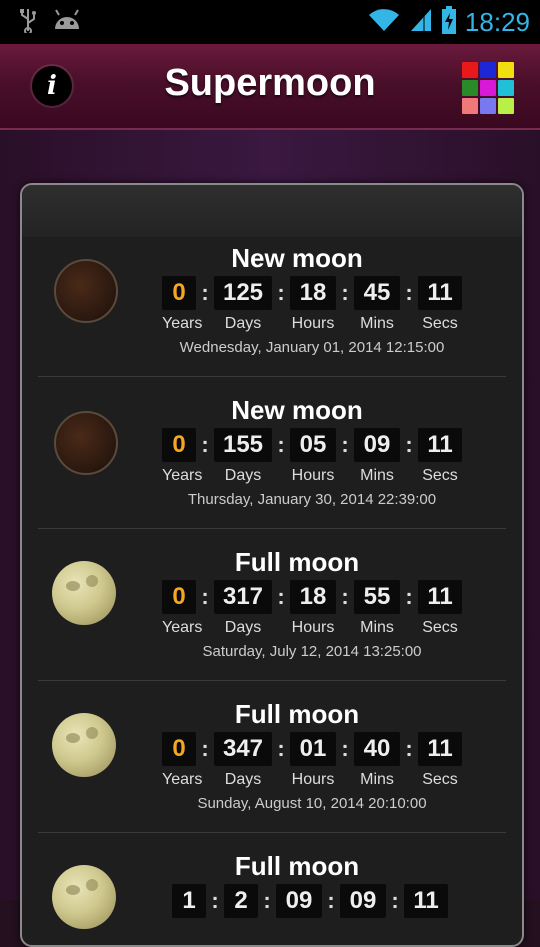 The width and height of the screenshot is (540, 947). I want to click on list-item: Full moon 1 : 2 : 09 : 09 : 11, so click(272, 879).